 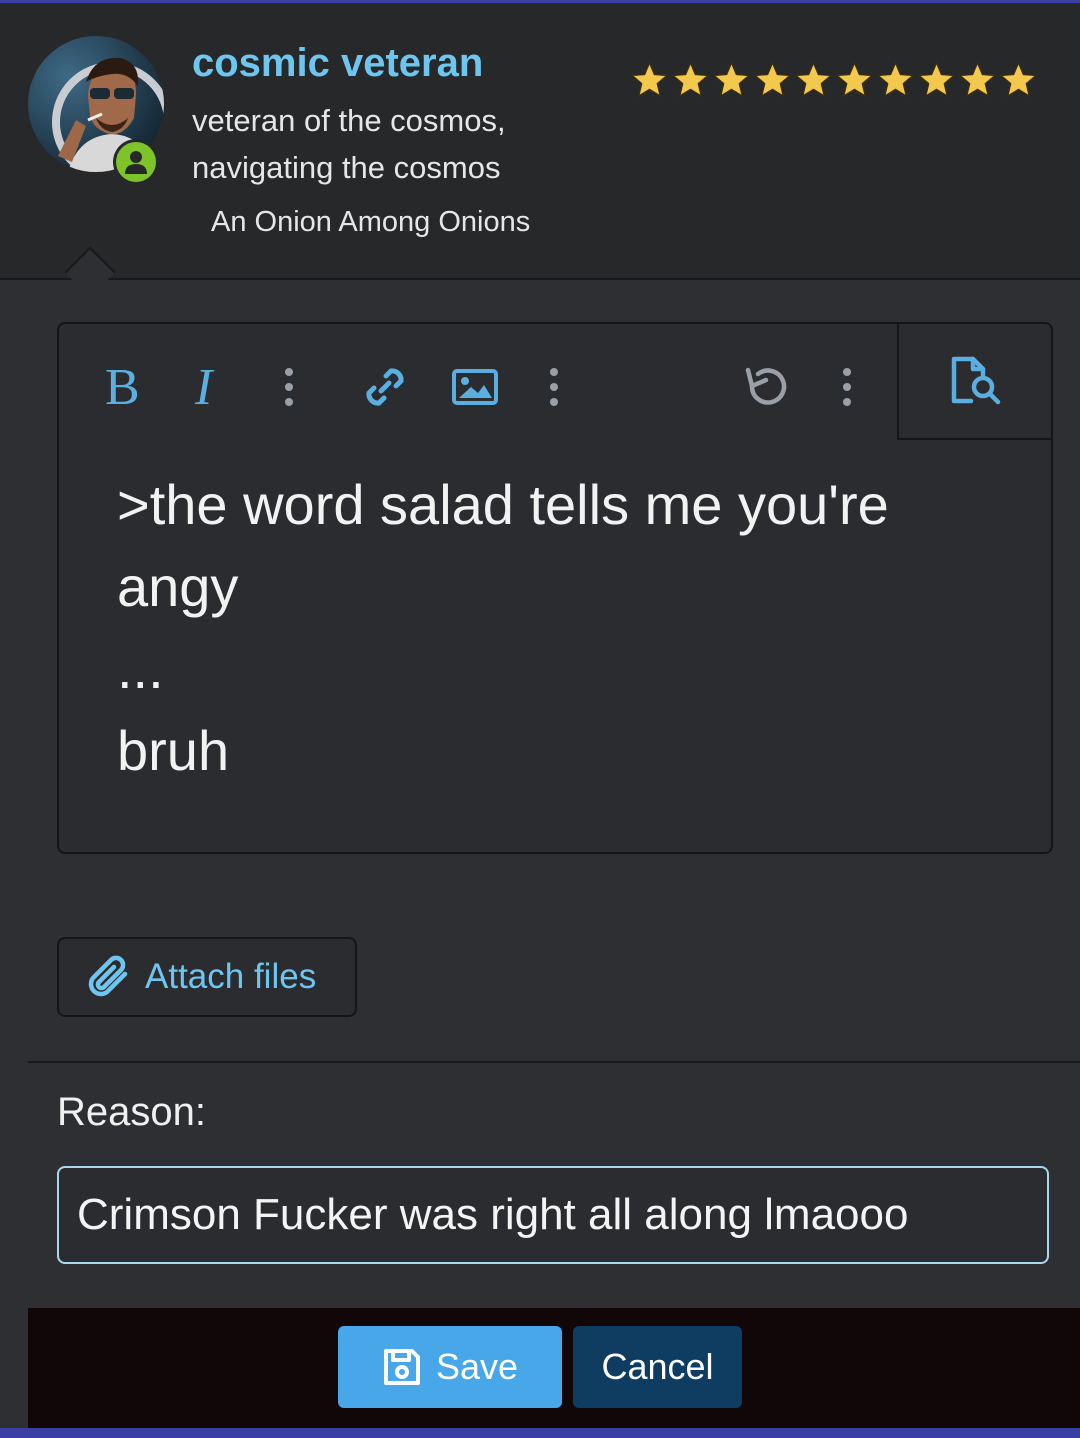 I want to click on online-status, so click(x=136, y=162).